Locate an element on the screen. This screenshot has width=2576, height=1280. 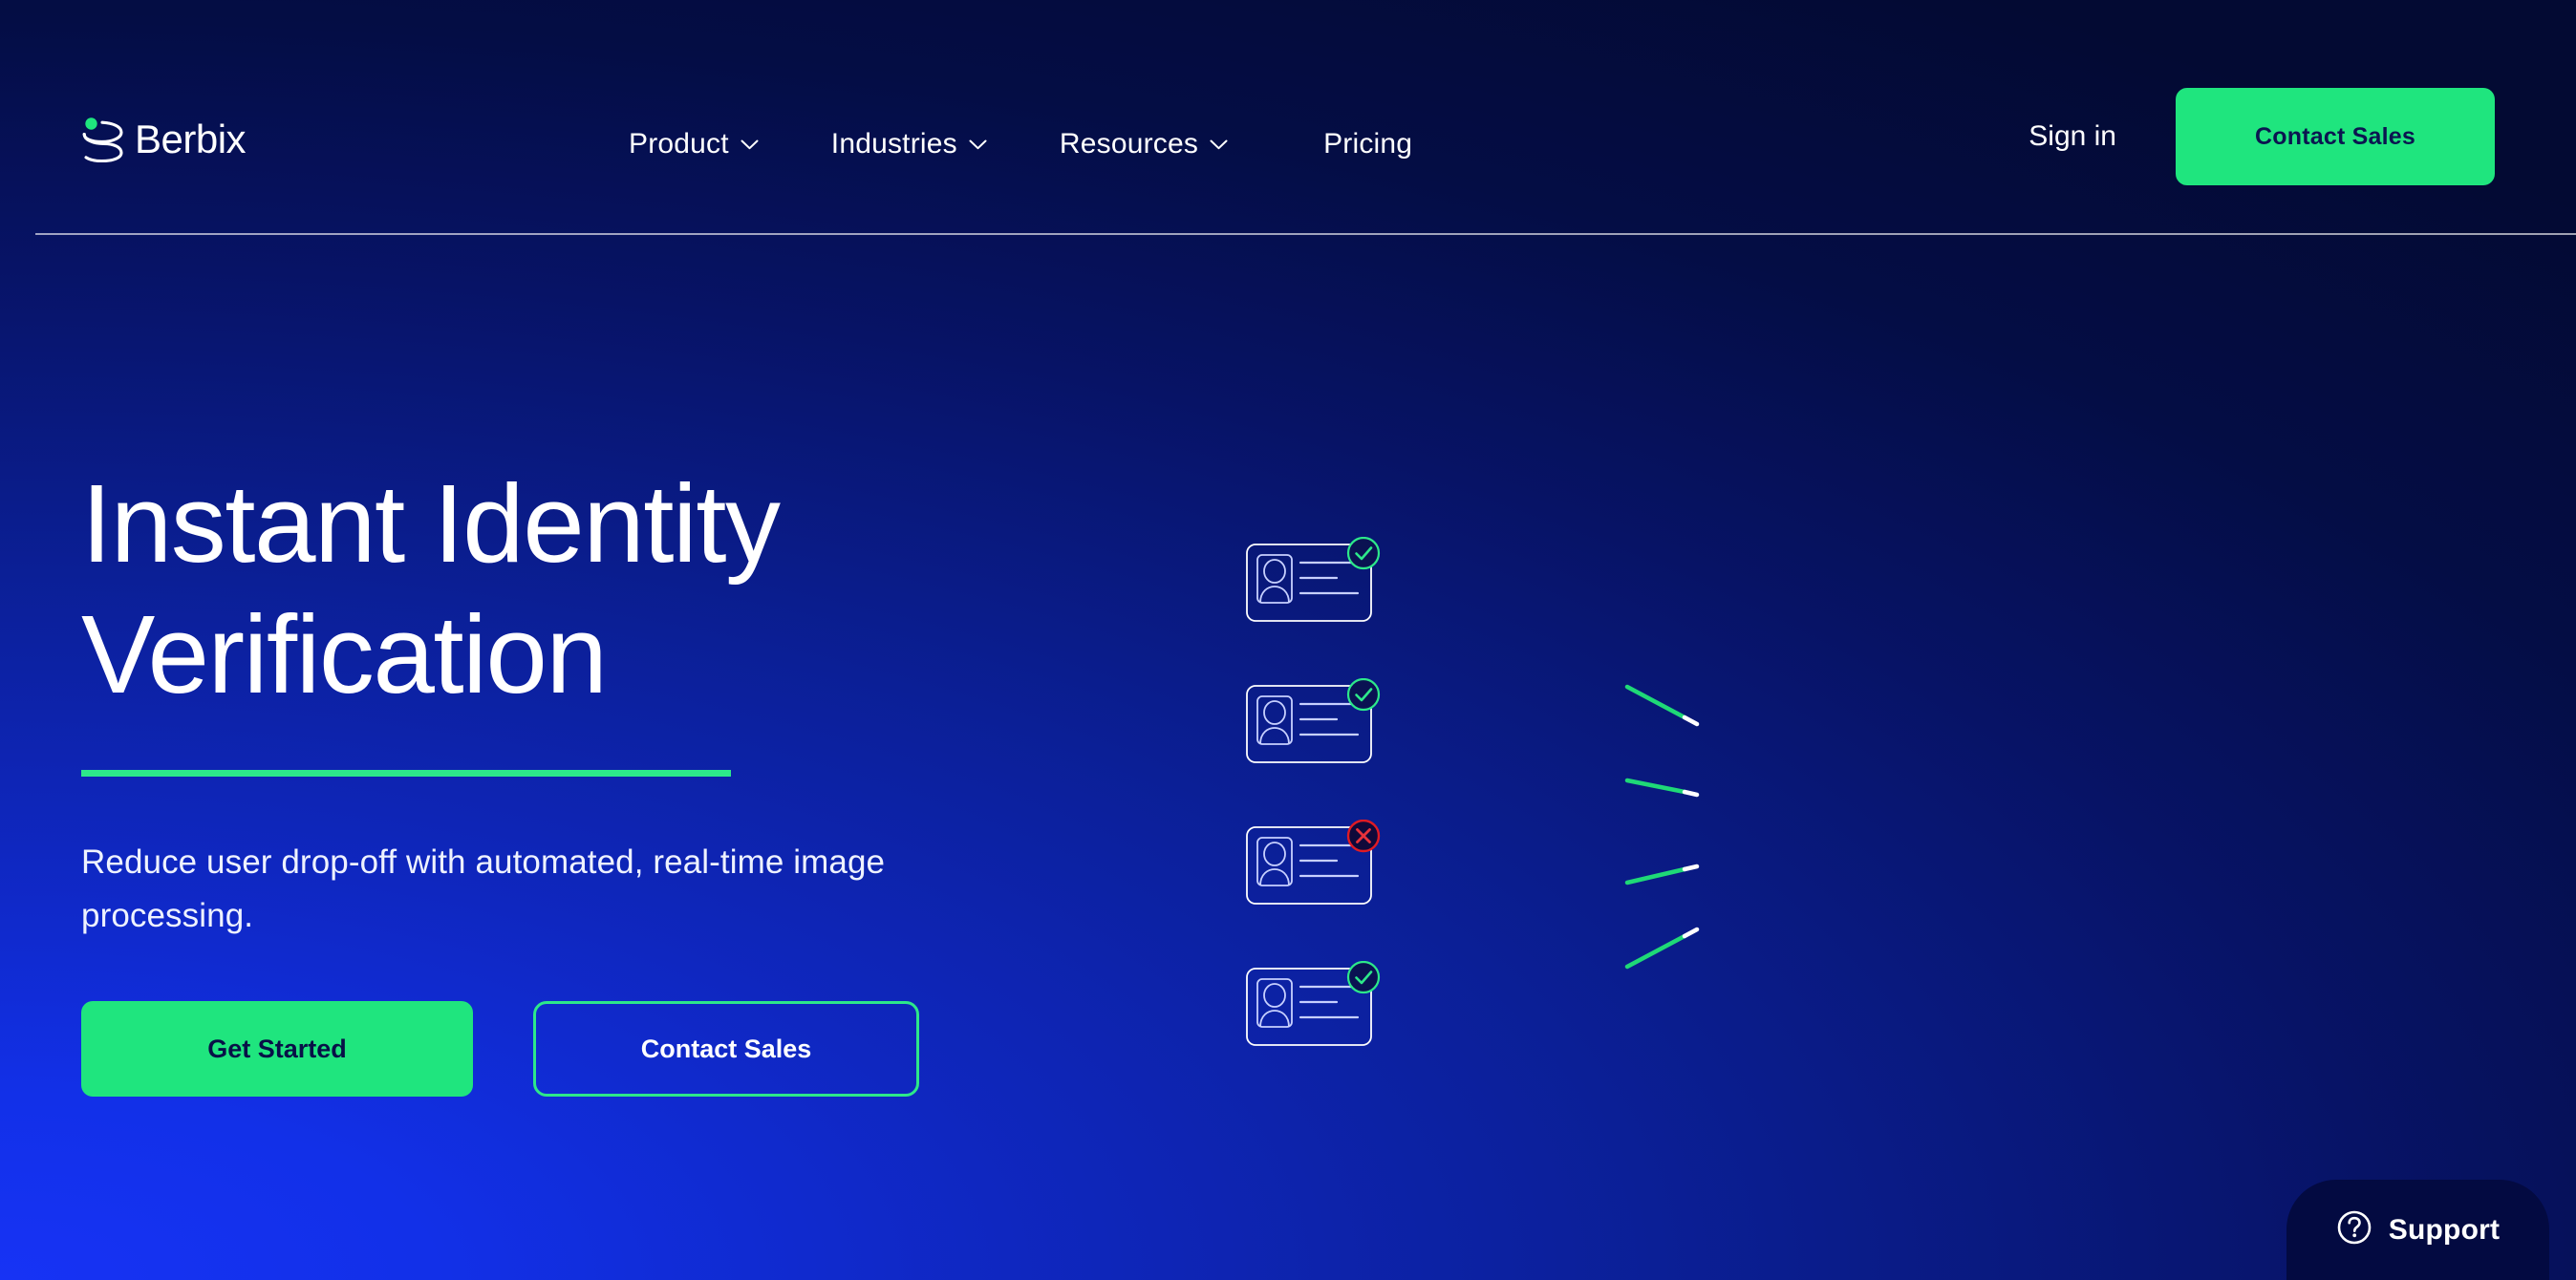
header-divider is located at coordinates (1305, 234).